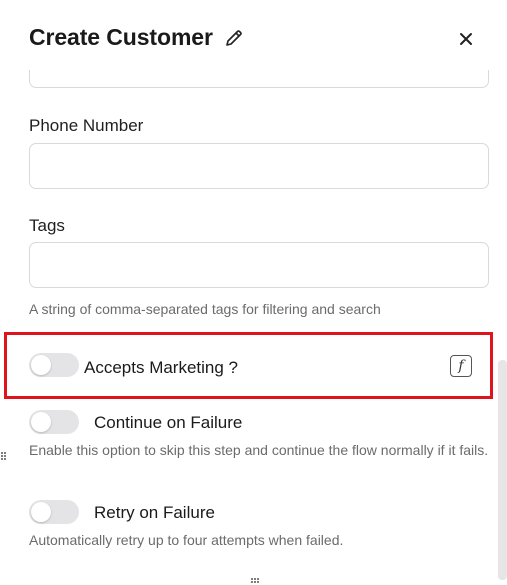 This screenshot has width=507, height=585. I want to click on tags-field, so click(259, 265).